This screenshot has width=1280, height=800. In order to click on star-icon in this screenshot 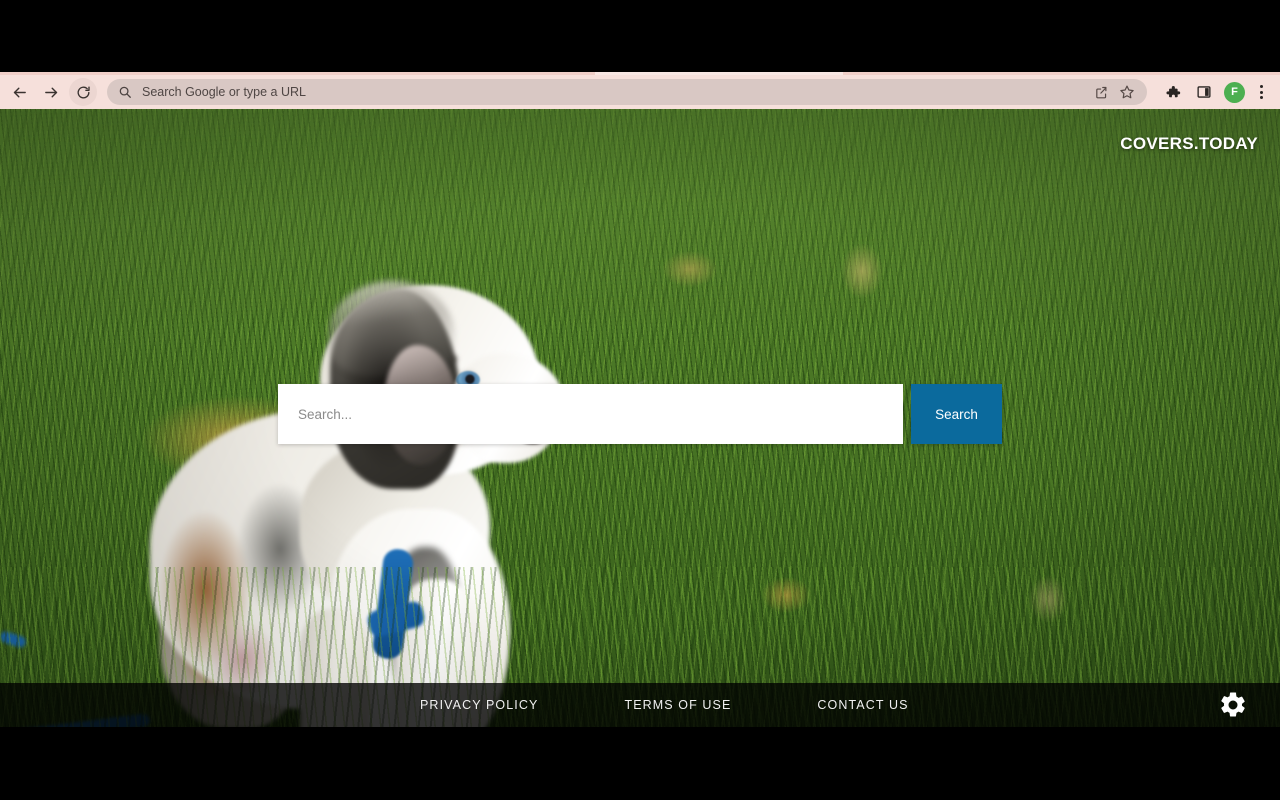, I will do `click(1127, 92)`.